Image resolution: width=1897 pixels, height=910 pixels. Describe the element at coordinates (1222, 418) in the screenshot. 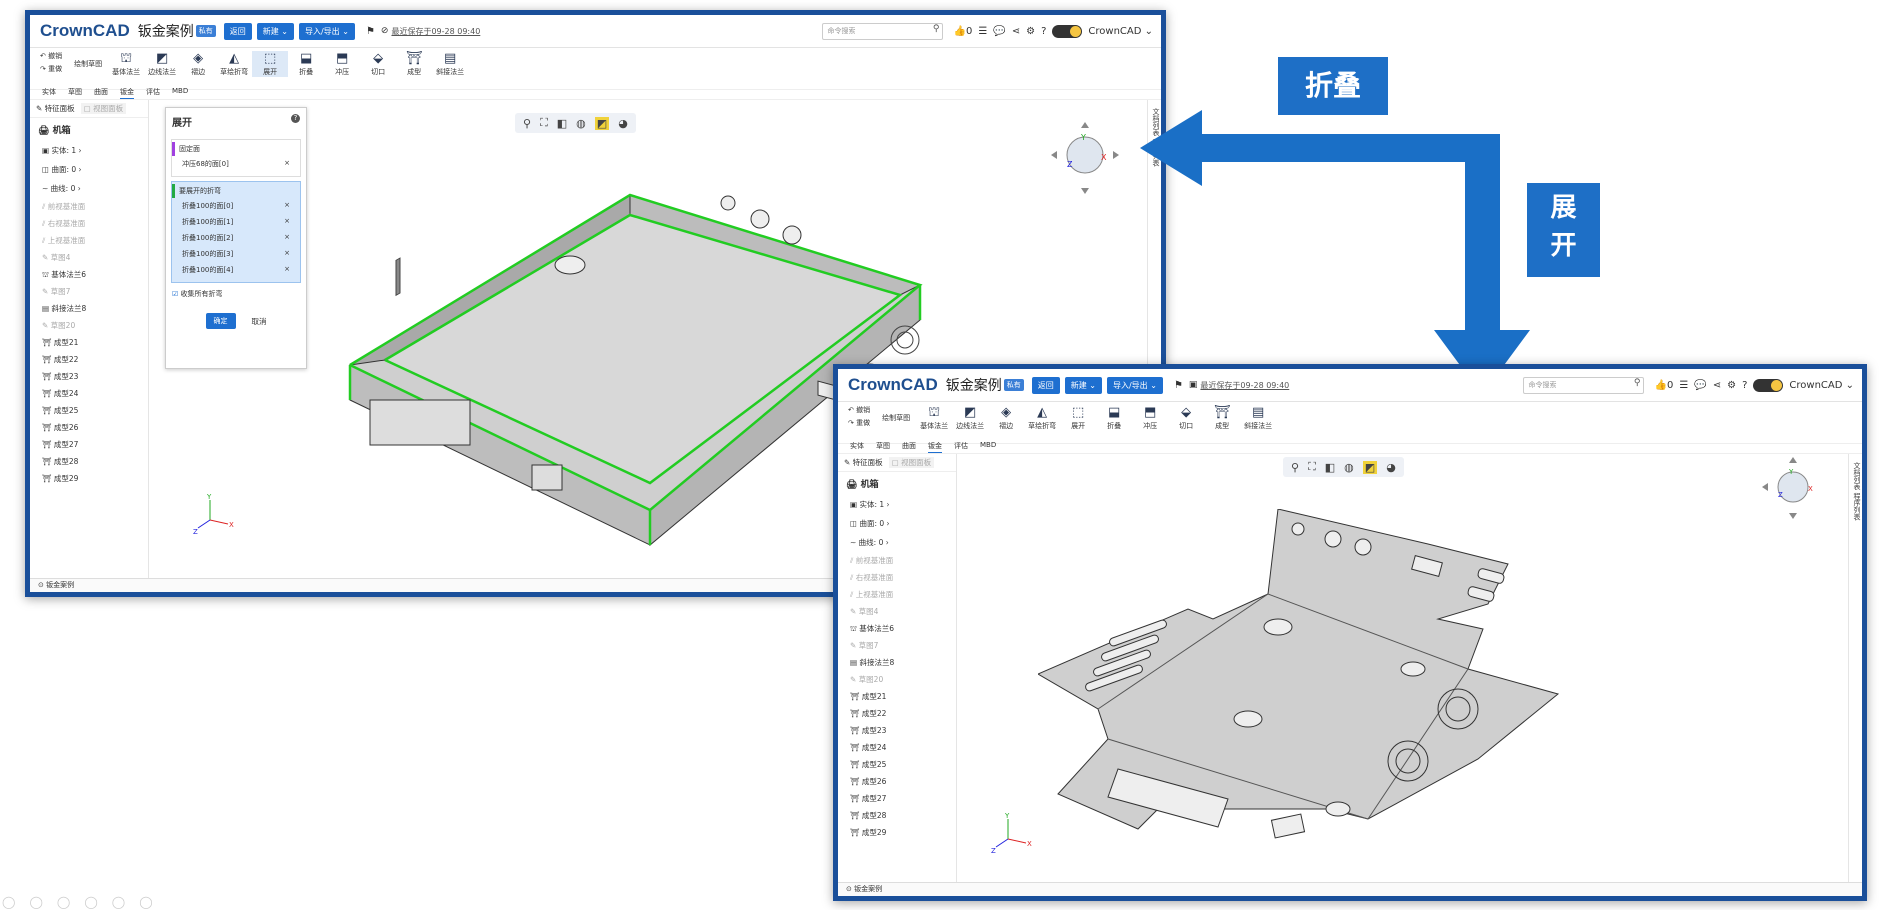

I see `tool-form: ⛩ 成型` at that location.